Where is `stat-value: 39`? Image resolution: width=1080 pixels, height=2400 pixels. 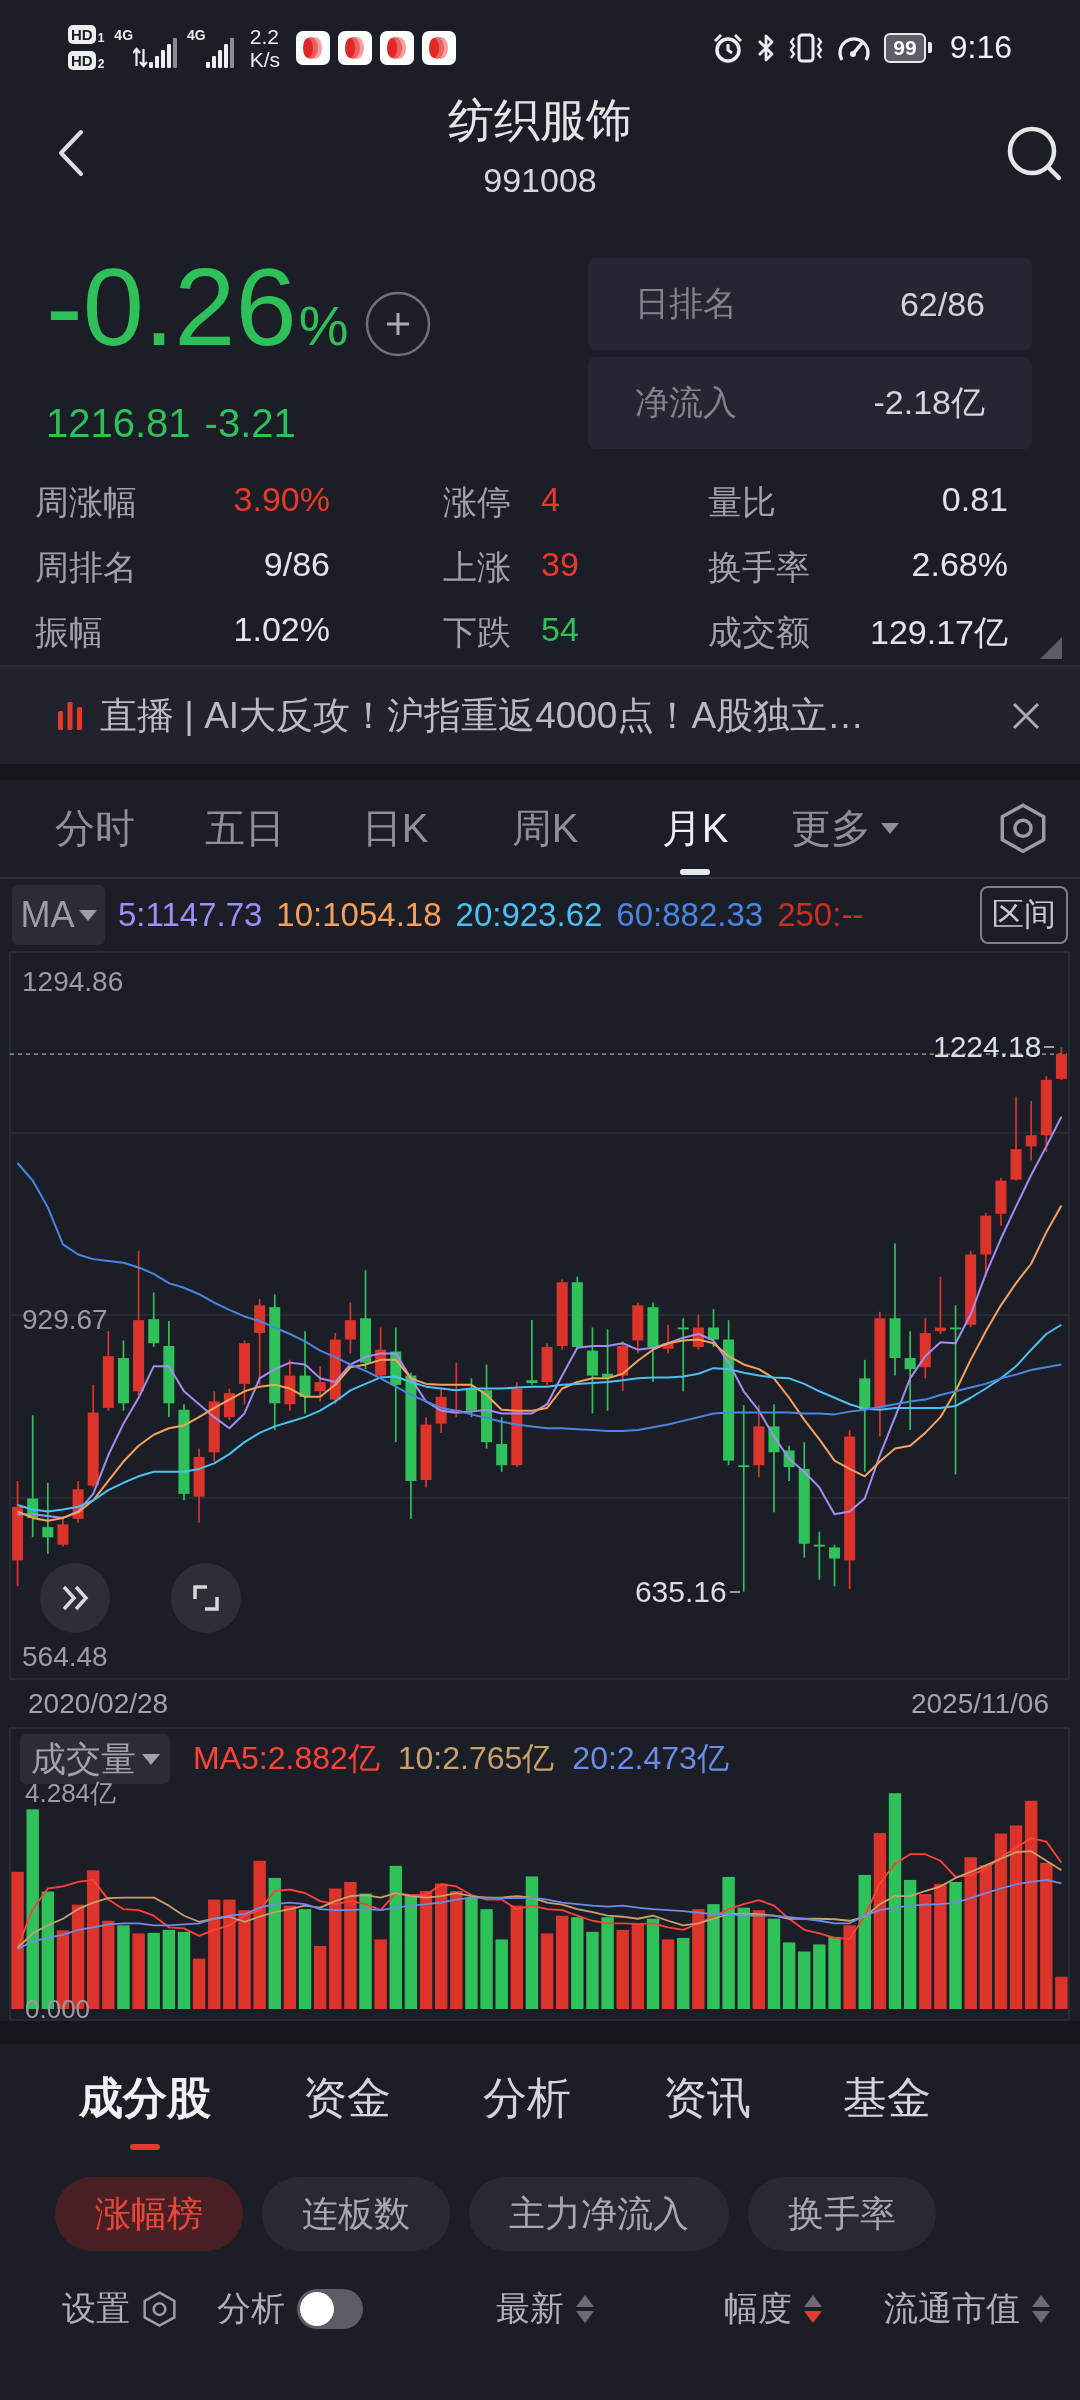
stat-value: 39 is located at coordinates (560, 564).